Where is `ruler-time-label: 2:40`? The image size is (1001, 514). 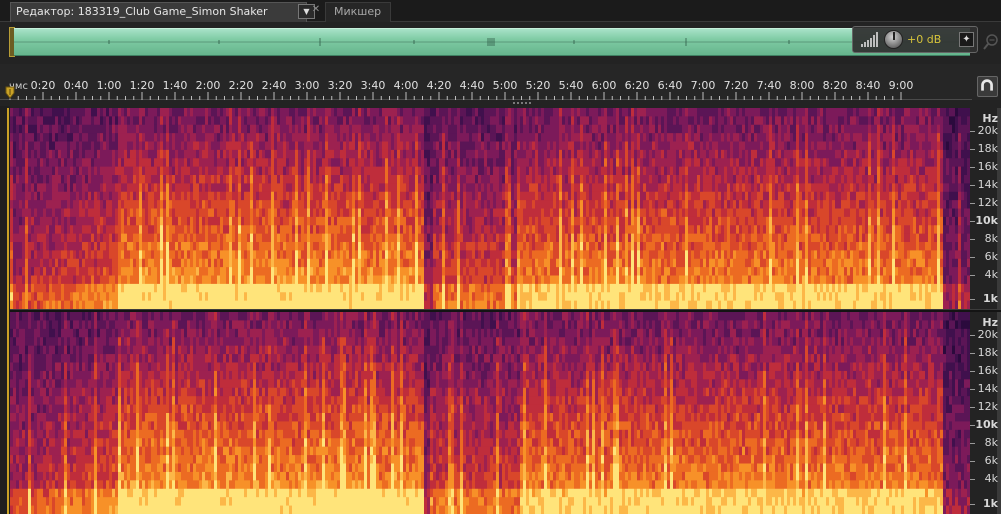 ruler-time-label: 2:40 is located at coordinates (274, 85).